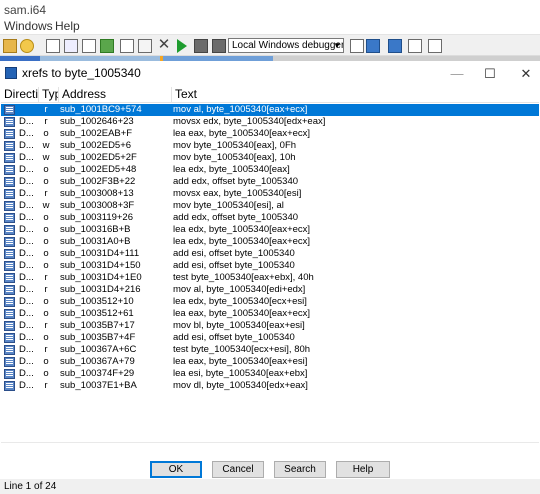 The image size is (540, 494). What do you see at coordinates (242, 229) in the screenshot?
I see `text-cell: lea edx, byte_1005340[eax+ecx]` at bounding box center [242, 229].